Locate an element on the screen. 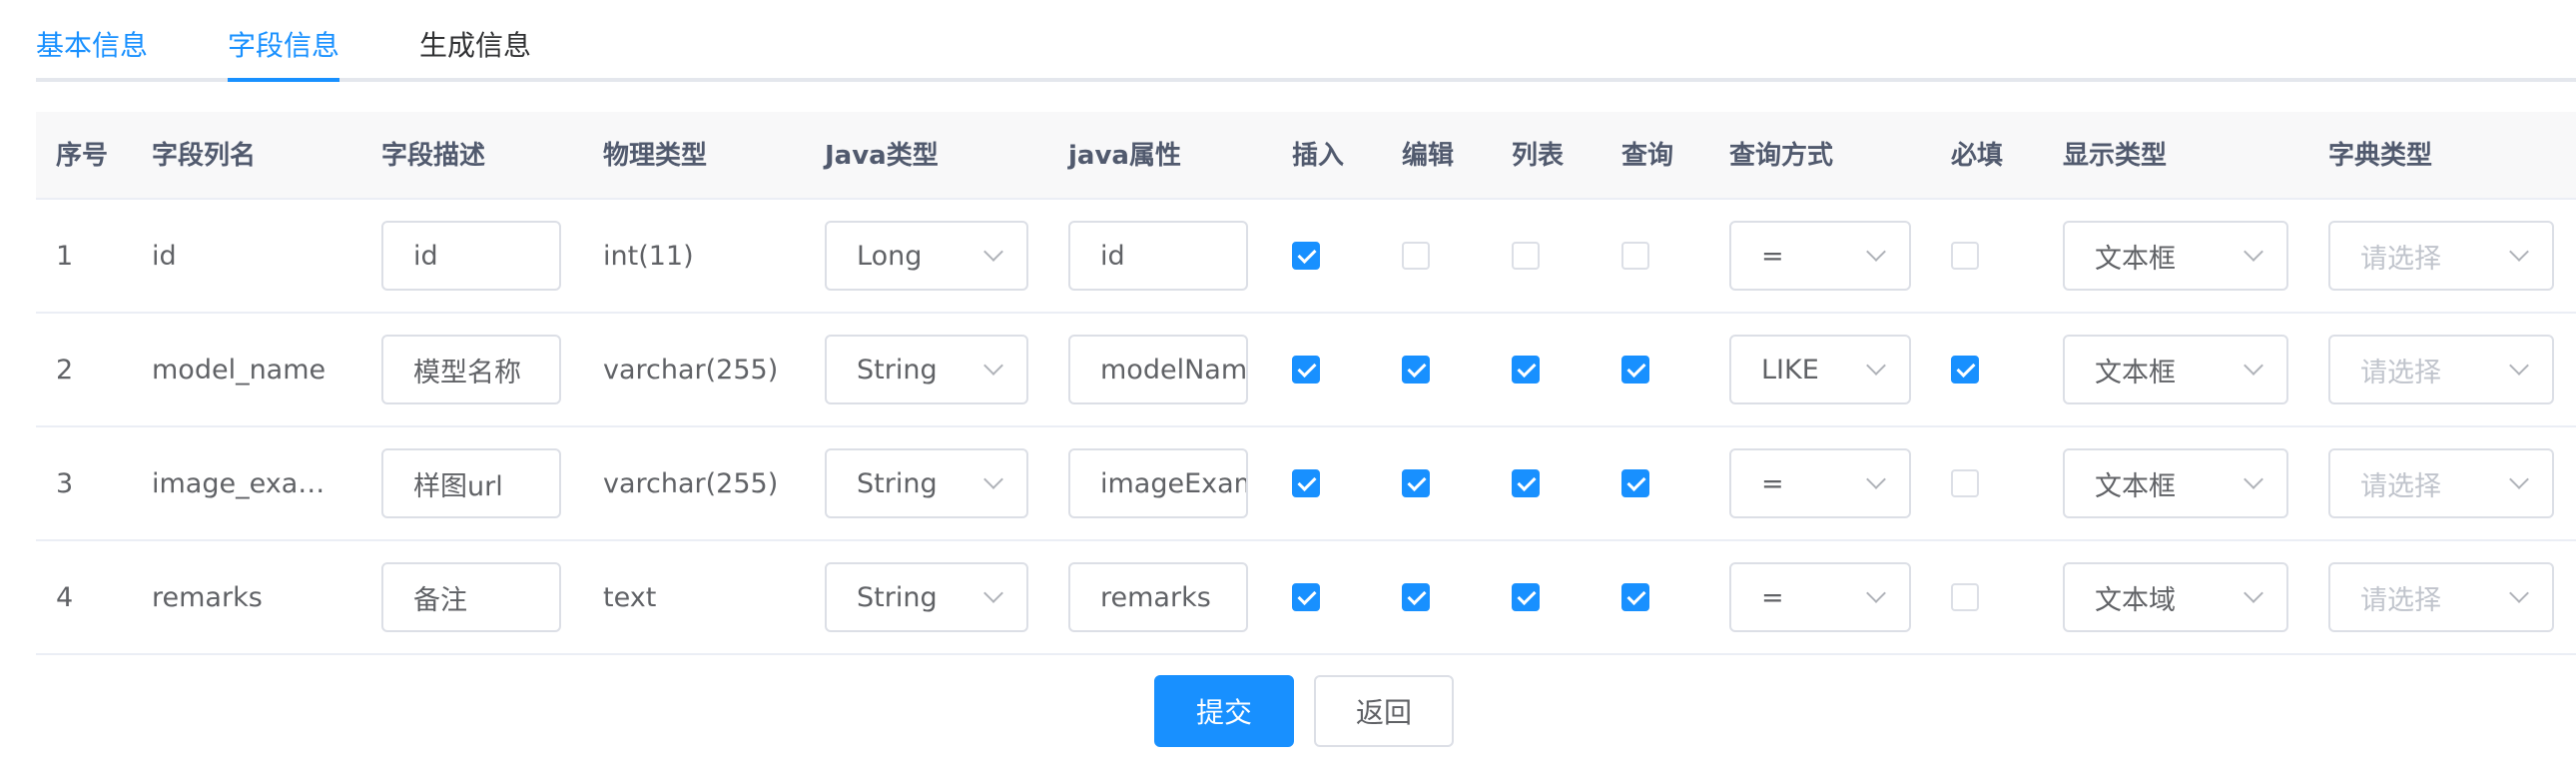  physical-type: text is located at coordinates (630, 597).